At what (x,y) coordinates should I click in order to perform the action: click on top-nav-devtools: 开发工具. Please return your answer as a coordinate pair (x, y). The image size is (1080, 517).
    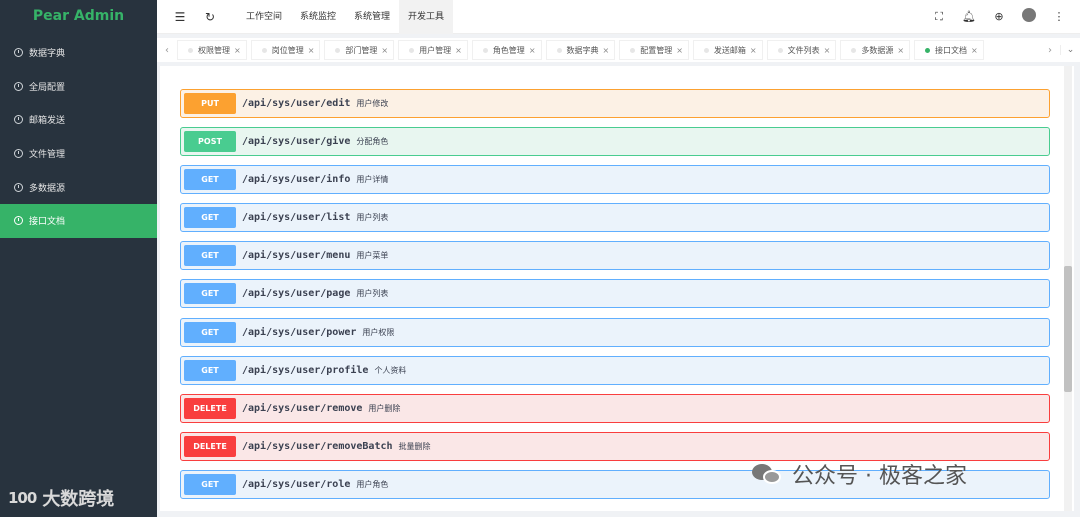
    Looking at the image, I should click on (426, 17).